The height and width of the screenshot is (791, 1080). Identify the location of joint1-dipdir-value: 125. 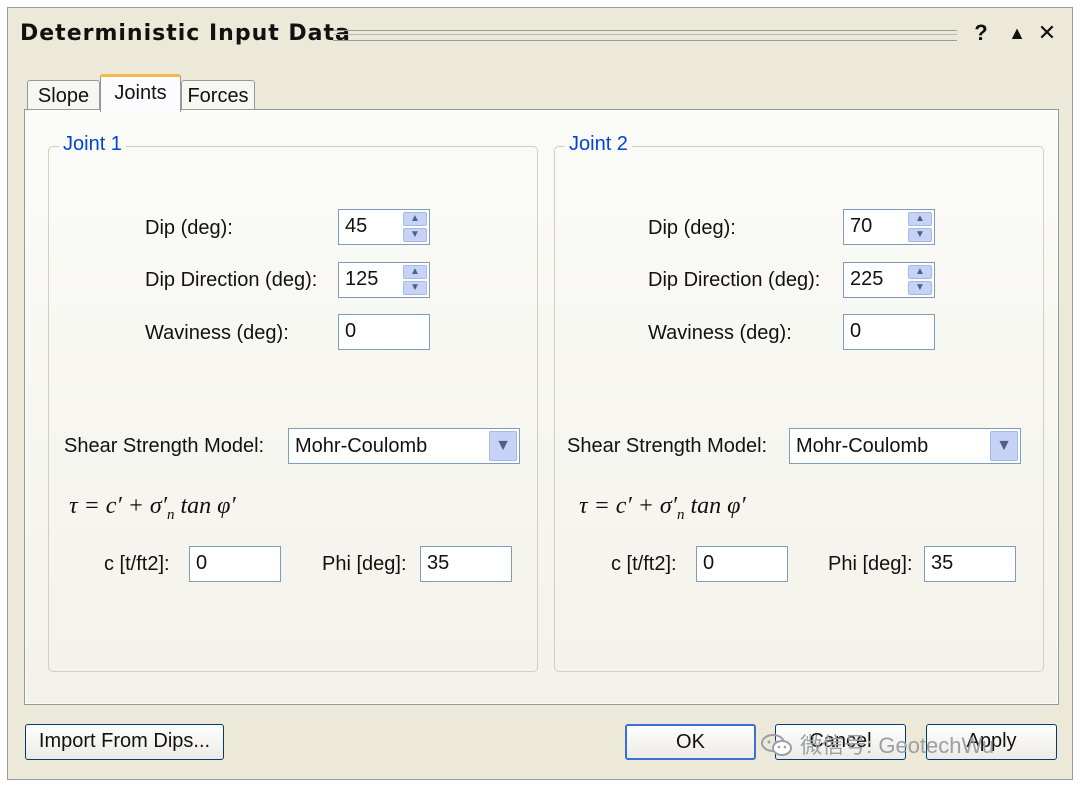
(362, 279).